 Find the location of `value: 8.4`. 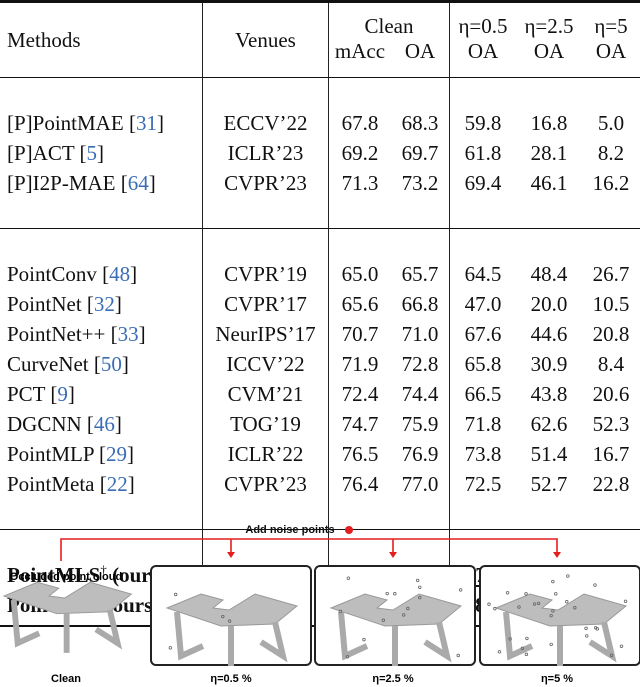

value: 8.4 is located at coordinates (611, 363).